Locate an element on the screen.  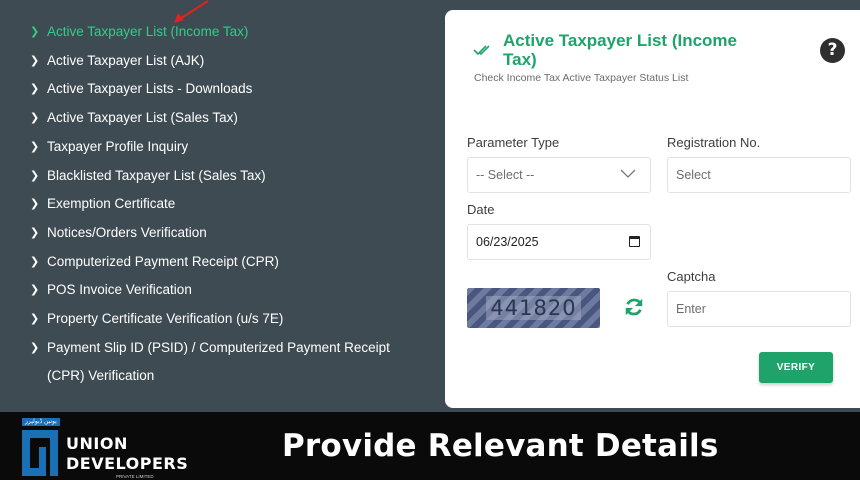
sidebar-item-blacklisted-taxpayer: ❯ Blacklisted Taxpayer List (Sales Tax) is located at coordinates (220, 176).